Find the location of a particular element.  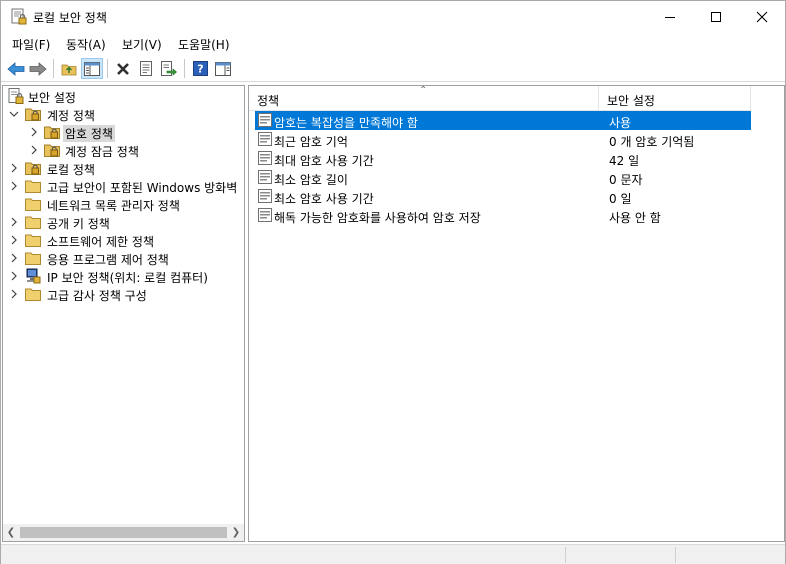

tree-item-public-key-policies: 공개 키 정책 is located at coordinates (123, 222).